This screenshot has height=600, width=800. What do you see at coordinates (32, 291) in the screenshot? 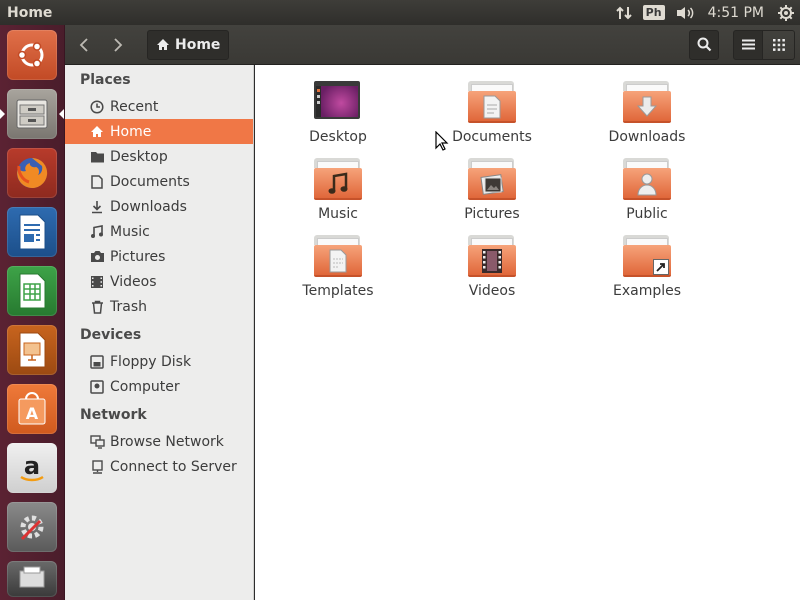
I see `calc-icon` at bounding box center [32, 291].